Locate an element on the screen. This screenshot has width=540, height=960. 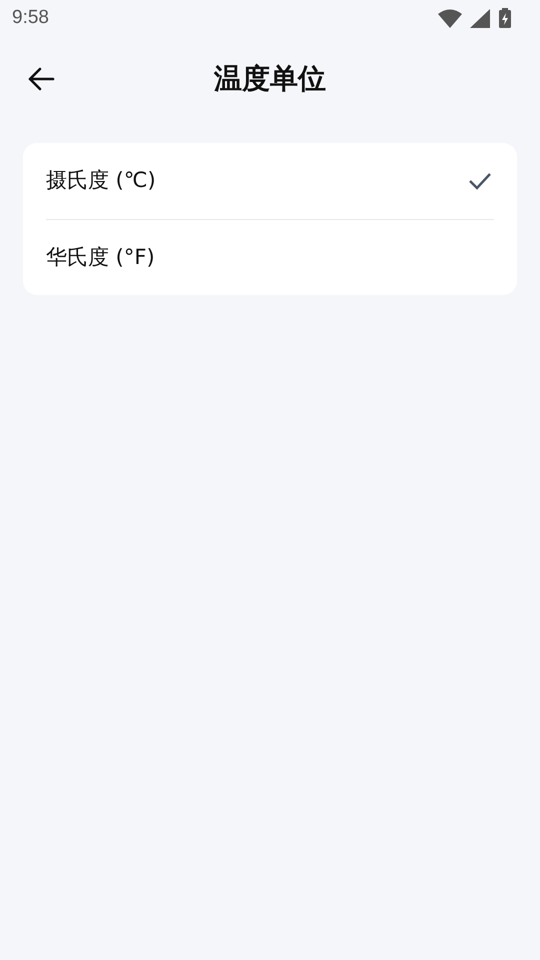
signal-icon is located at coordinates (480, 18).